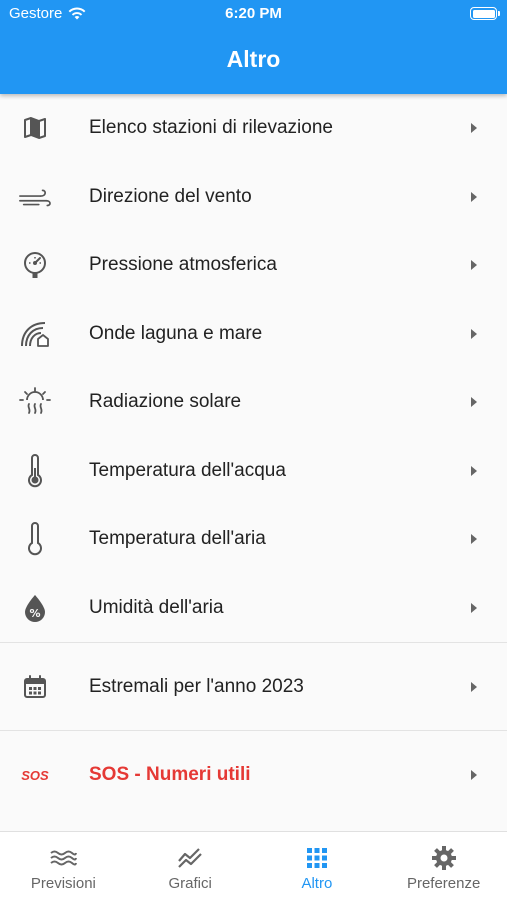 The image size is (507, 900). Describe the element at coordinates (317, 858) in the screenshot. I see `grid-icon` at that location.